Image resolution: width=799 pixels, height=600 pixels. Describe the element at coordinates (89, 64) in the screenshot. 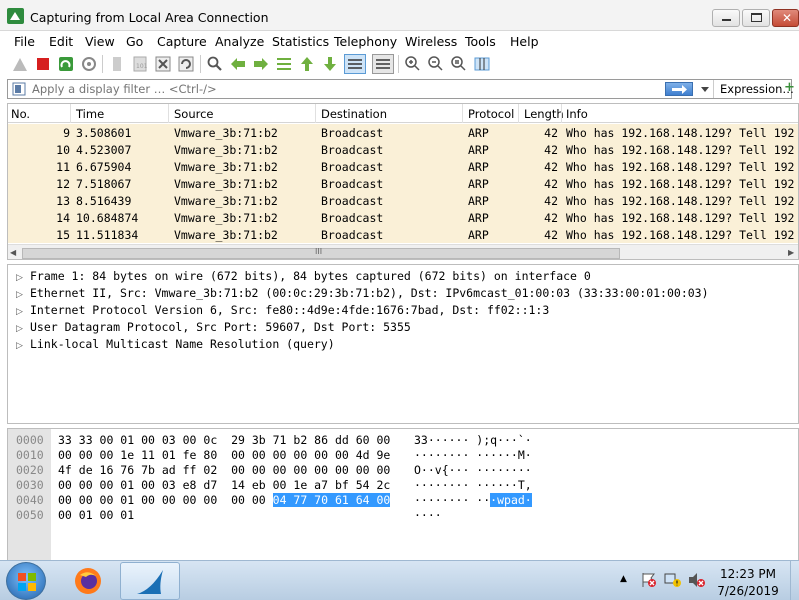

I see `capture-options-icon` at that location.